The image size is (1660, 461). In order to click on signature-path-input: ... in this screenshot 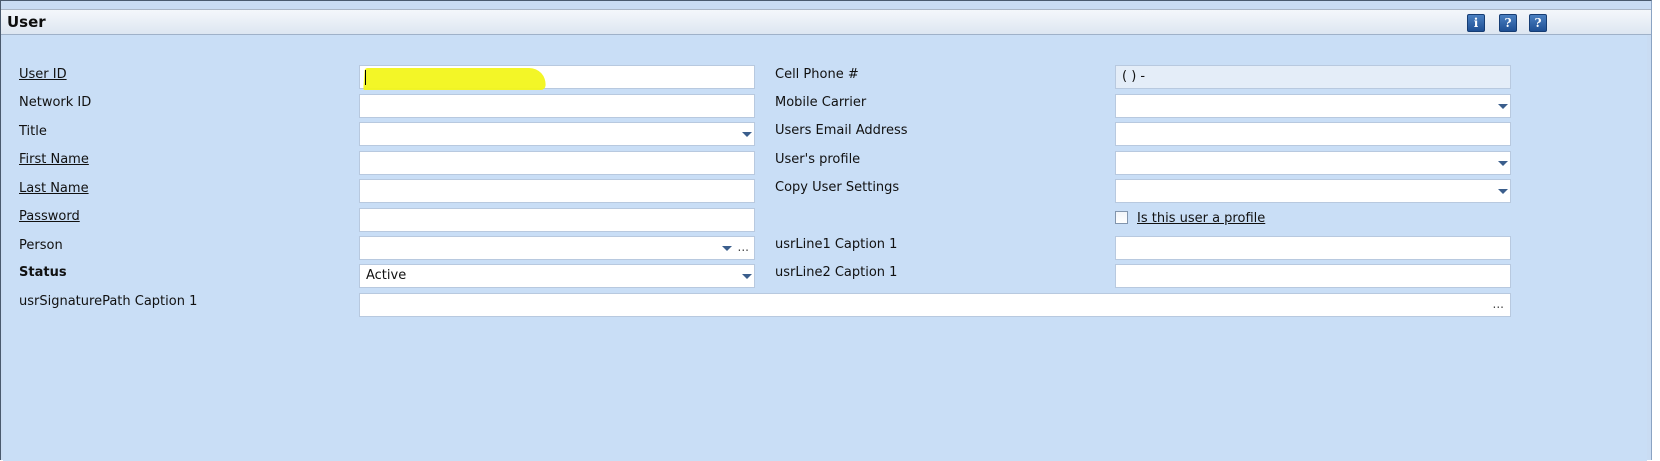, I will do `click(935, 305)`.